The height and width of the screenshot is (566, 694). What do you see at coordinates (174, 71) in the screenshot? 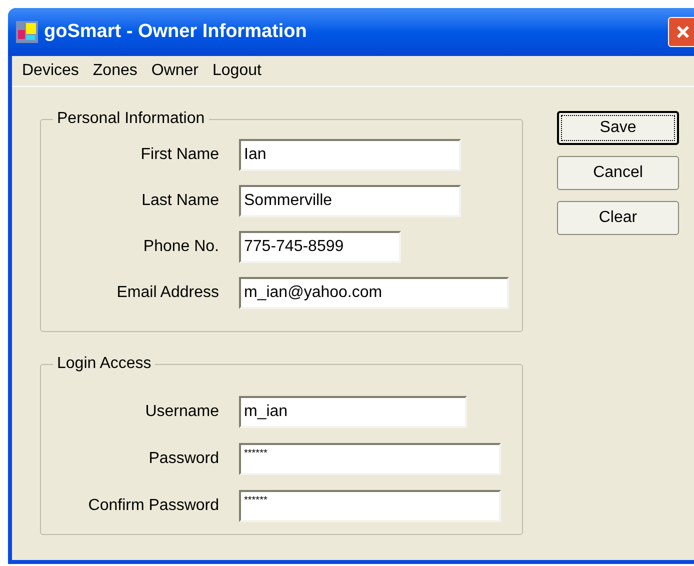
I see `menu-item: Owner` at bounding box center [174, 71].